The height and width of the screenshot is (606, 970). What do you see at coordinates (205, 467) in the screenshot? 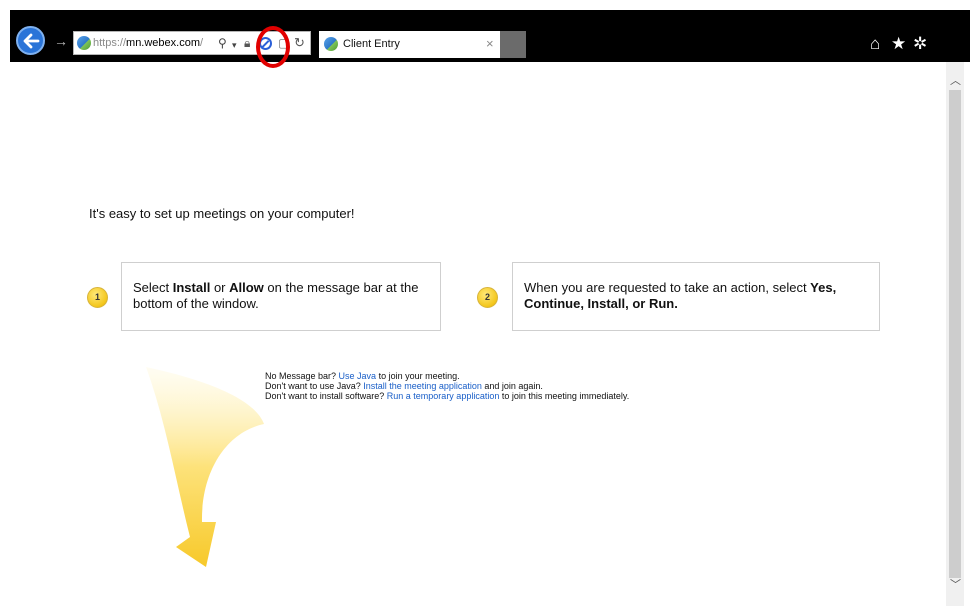
I see `down-arrow-graphic` at bounding box center [205, 467].